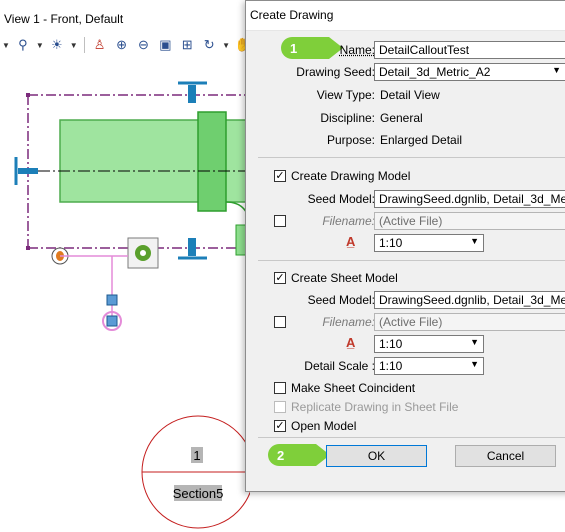  What do you see at coordinates (280, 176) in the screenshot?
I see `create-drawing-model-checkbox: ✓` at bounding box center [280, 176].